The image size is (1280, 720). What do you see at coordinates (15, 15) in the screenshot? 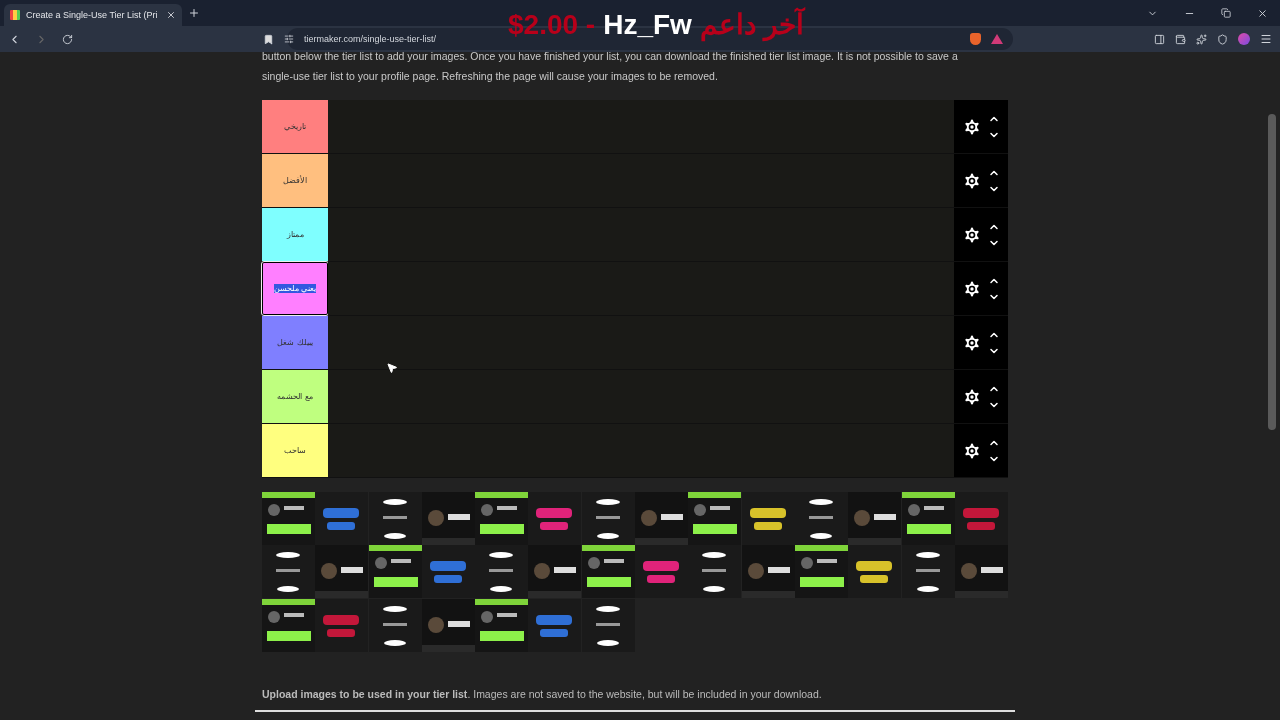
I see `tiermaker-icon` at bounding box center [15, 15].